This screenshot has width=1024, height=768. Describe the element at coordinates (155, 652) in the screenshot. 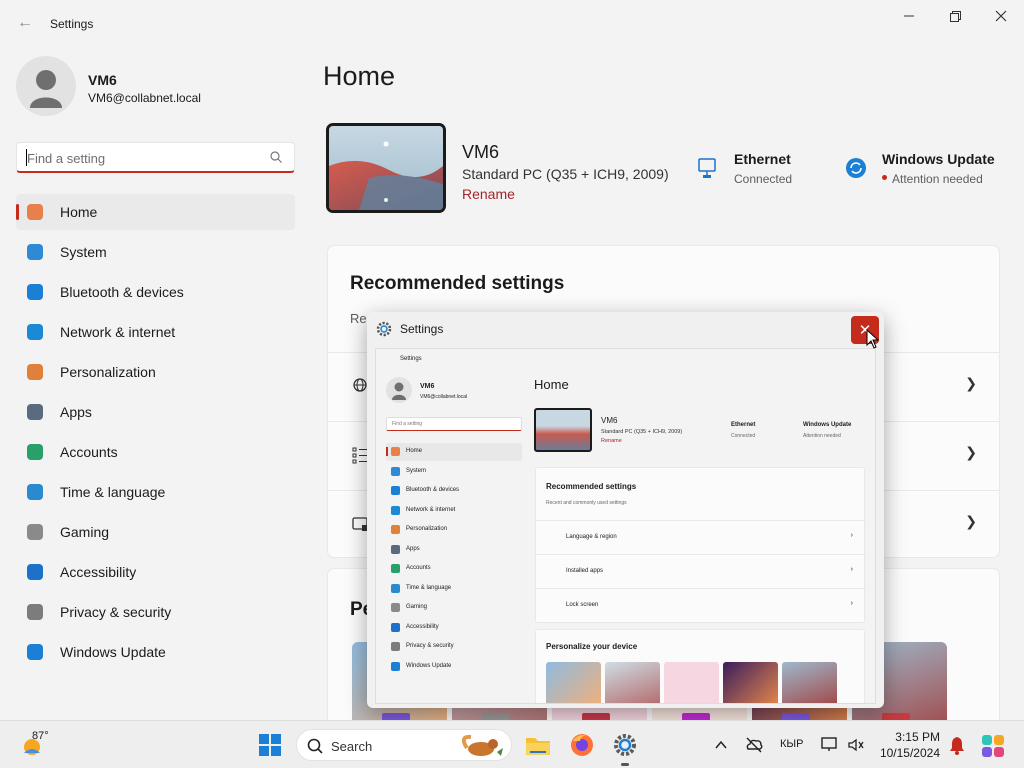

I see `sidebar-item-windows-update: Windows Update` at that location.